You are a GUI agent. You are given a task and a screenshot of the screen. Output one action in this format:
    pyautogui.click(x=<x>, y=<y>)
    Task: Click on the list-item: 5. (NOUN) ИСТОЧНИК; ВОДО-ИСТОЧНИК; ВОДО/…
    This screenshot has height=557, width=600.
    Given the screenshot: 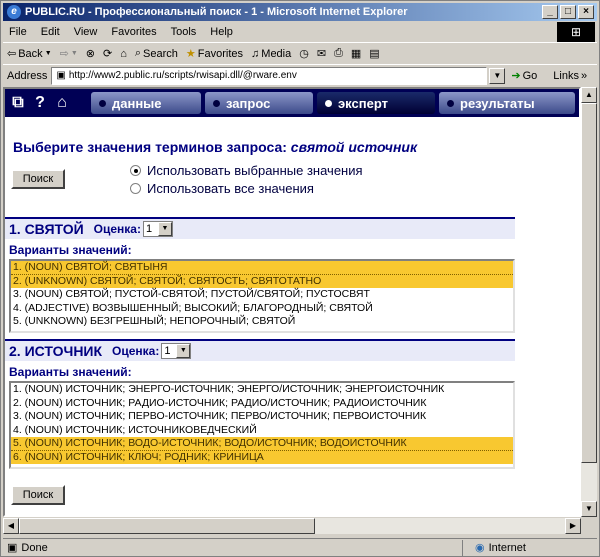 What is the action you would take?
    pyautogui.click(x=262, y=444)
    